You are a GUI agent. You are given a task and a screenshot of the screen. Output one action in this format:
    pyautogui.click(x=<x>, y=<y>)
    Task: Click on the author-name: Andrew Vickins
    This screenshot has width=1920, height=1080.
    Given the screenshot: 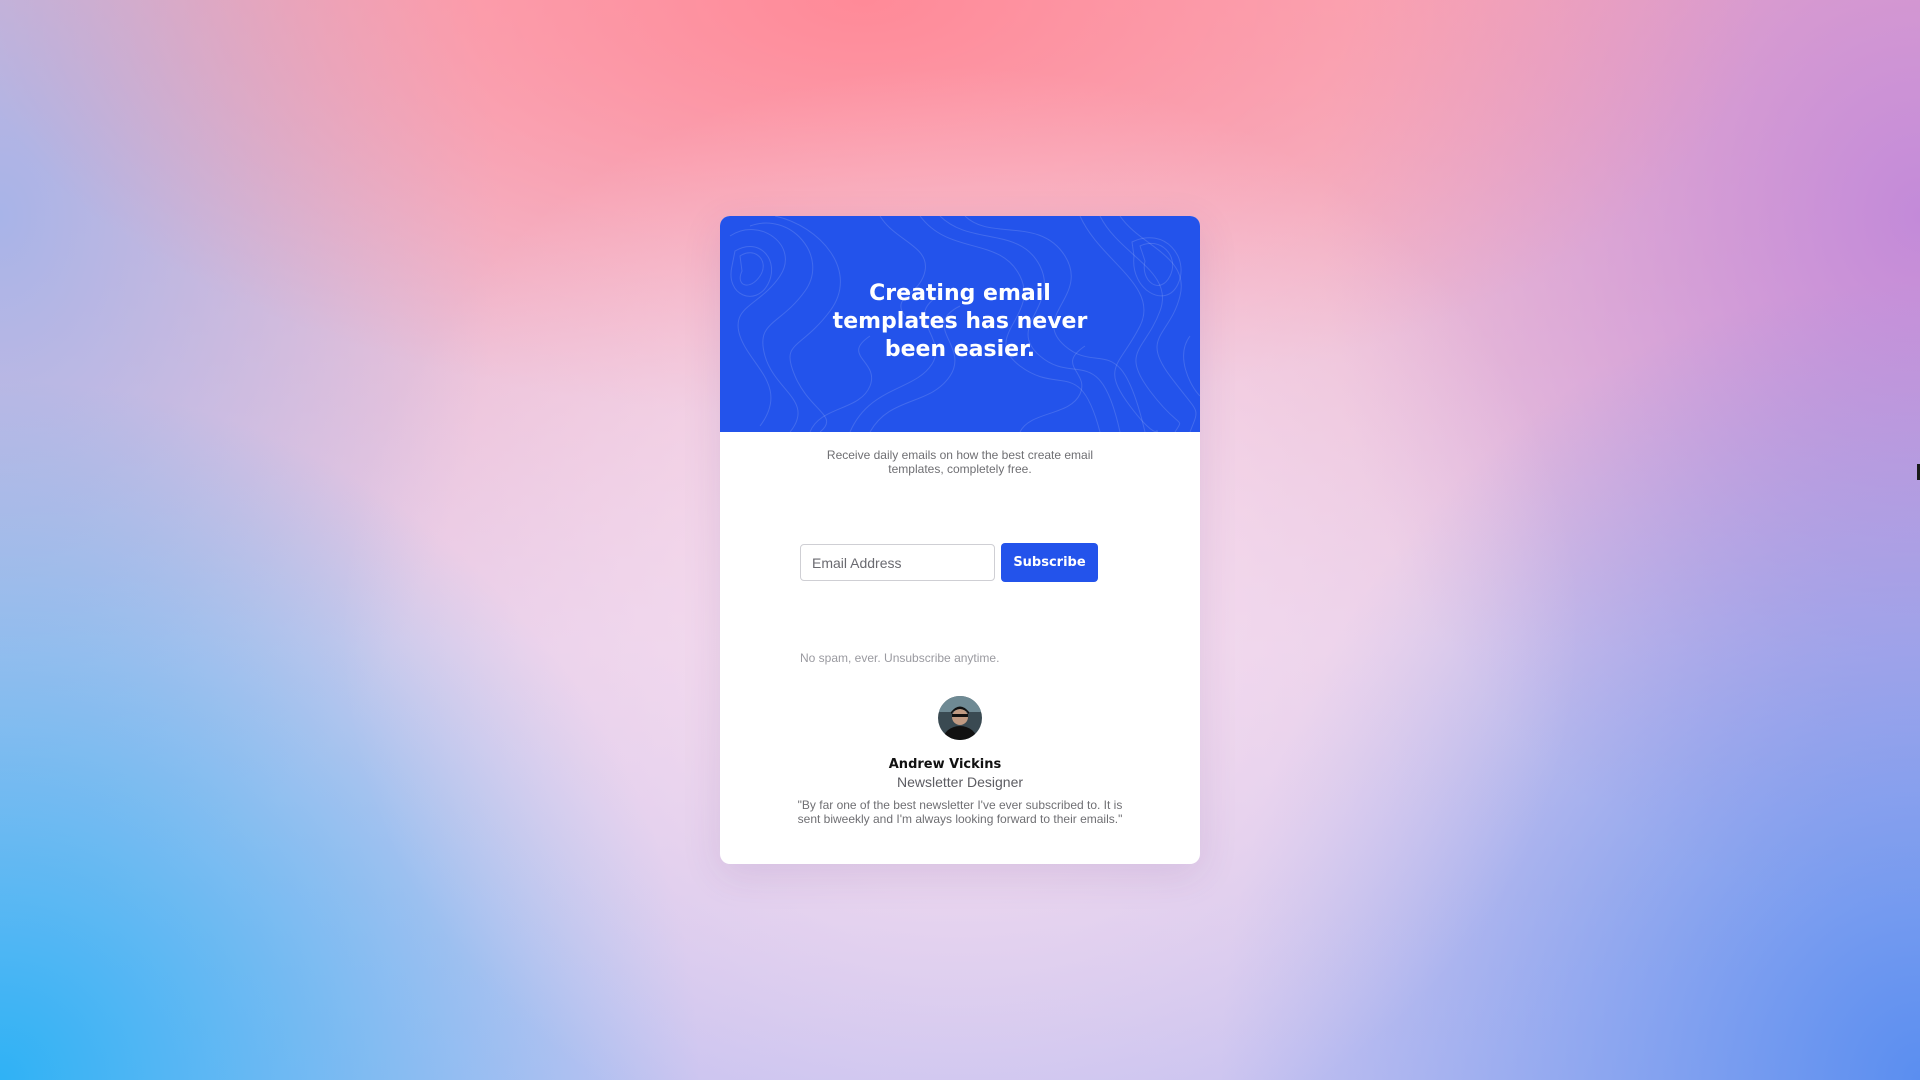 What is the action you would take?
    pyautogui.click(x=945, y=764)
    